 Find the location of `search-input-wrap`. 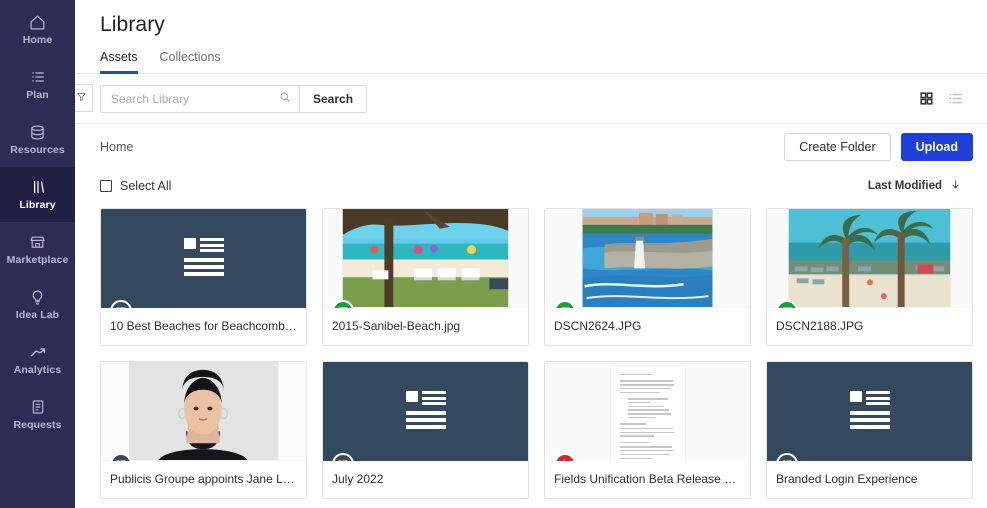

search-input-wrap is located at coordinates (200, 99).